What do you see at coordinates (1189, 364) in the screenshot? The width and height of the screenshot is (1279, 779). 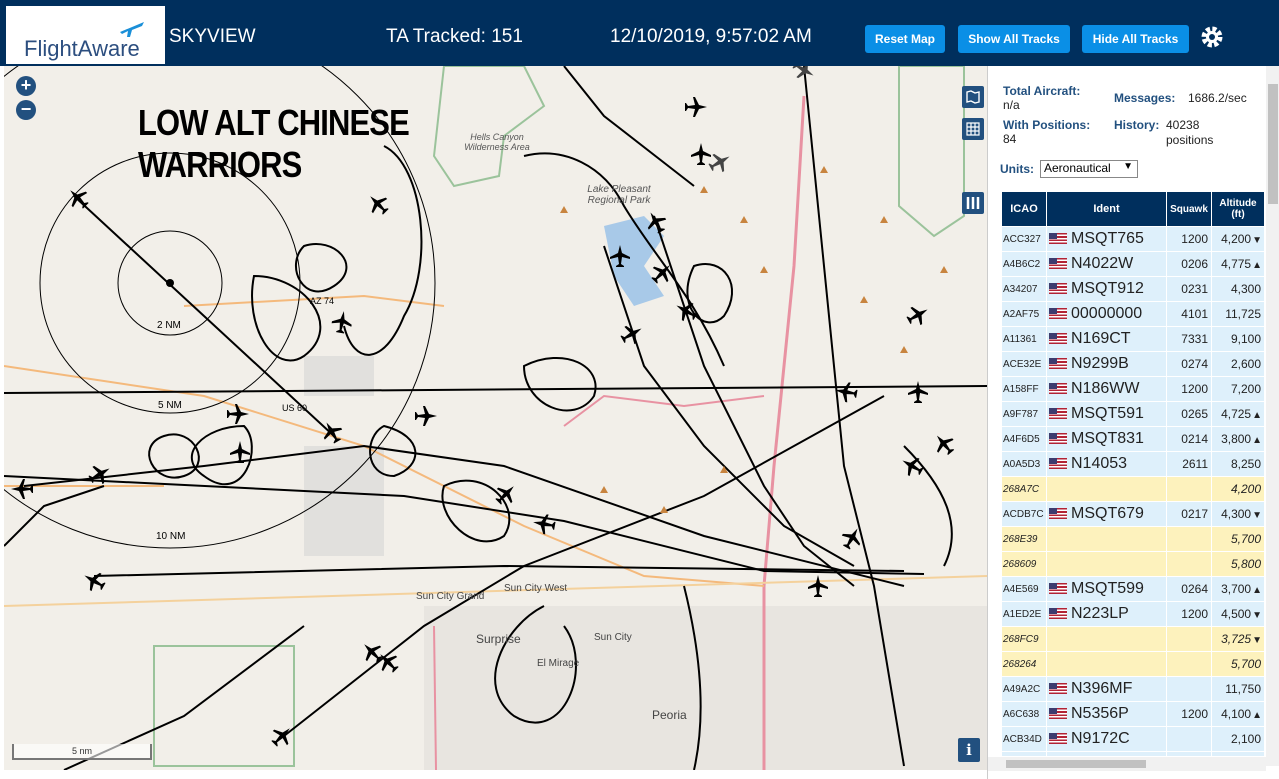 I see `cell-squawk: 0274` at bounding box center [1189, 364].